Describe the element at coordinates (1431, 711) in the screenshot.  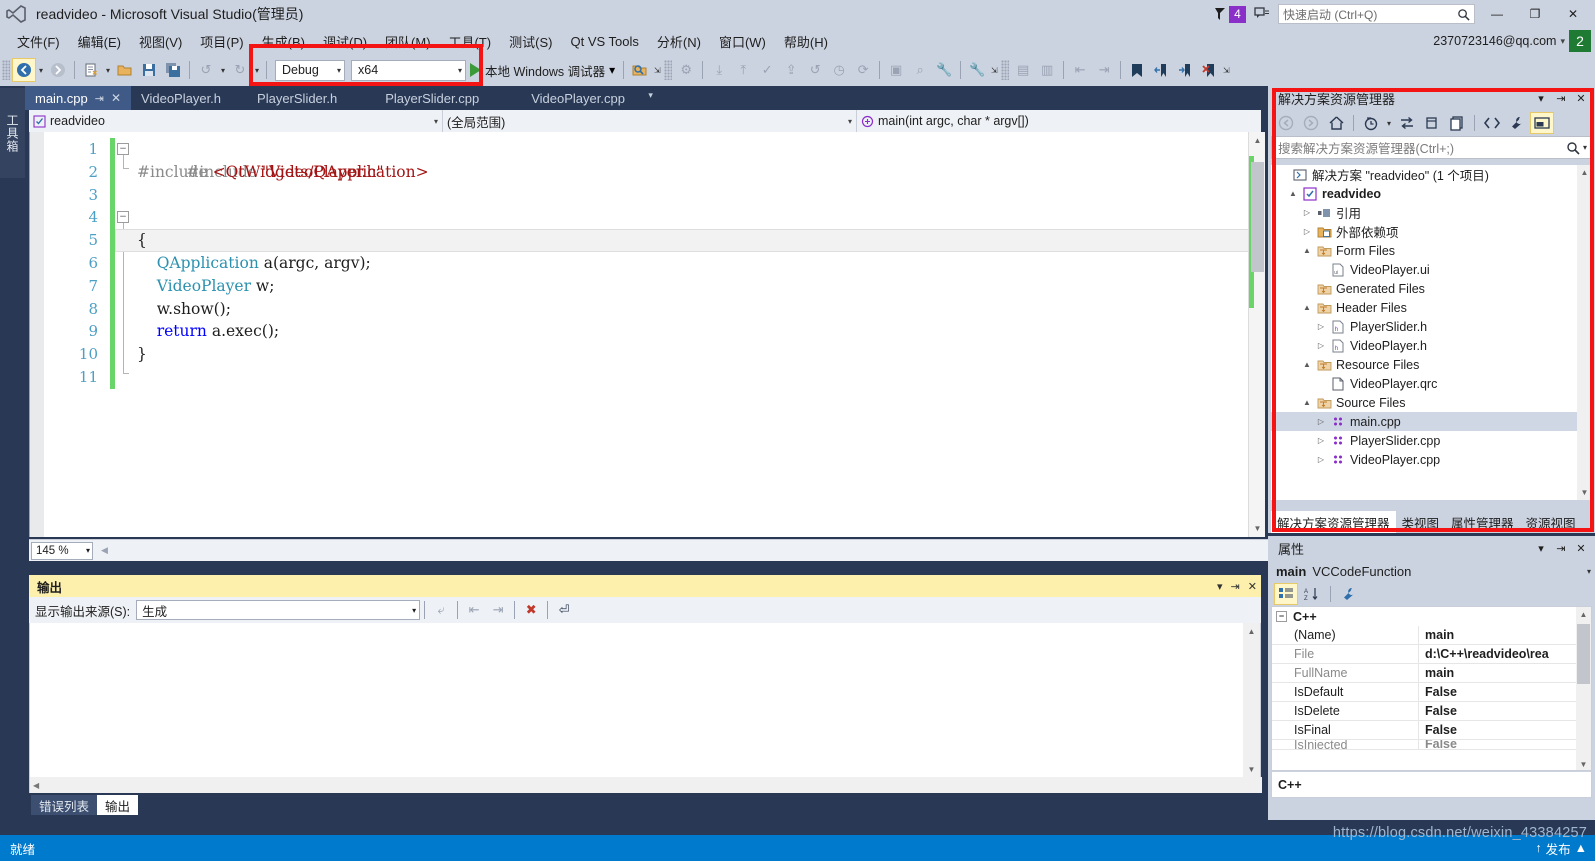
I see `property-row-isdelete: IsDelete False` at that location.